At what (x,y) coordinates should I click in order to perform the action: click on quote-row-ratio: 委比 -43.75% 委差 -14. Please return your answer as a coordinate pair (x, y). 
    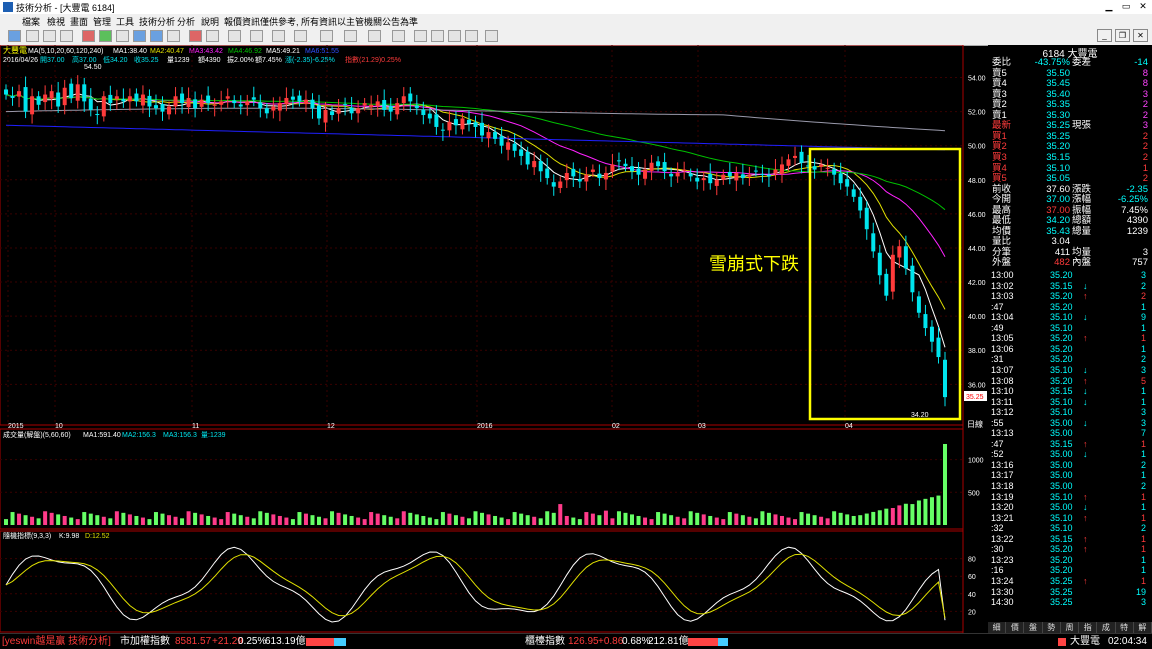
    Looking at the image, I should click on (1070, 63).